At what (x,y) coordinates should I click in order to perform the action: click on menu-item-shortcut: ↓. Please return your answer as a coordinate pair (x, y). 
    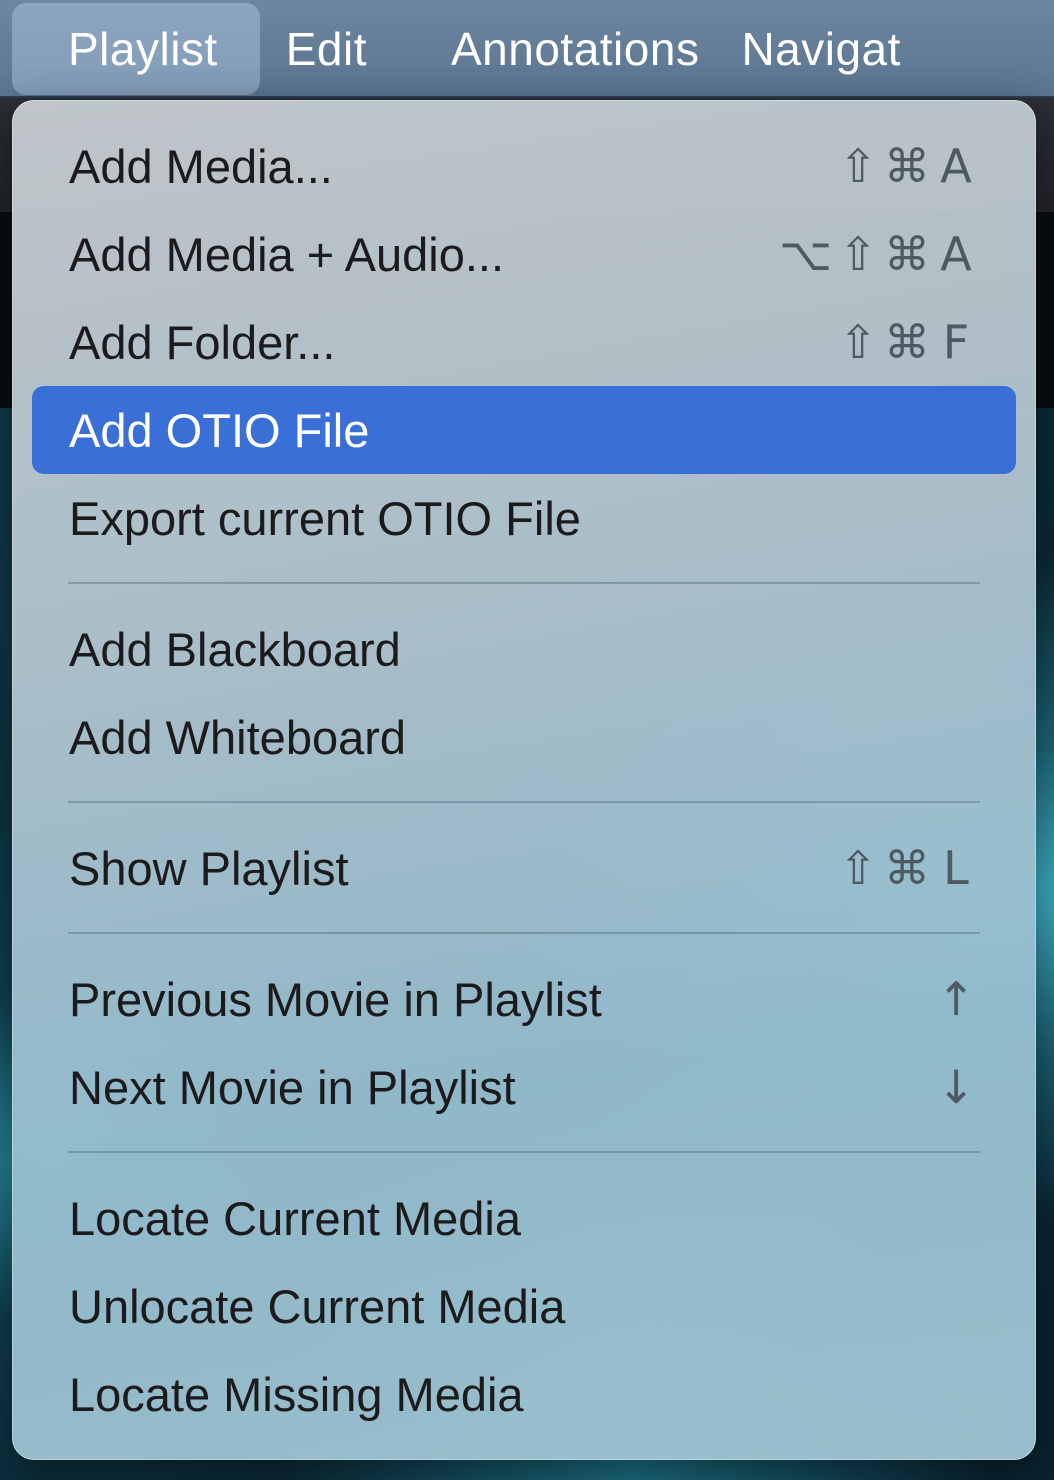
    Looking at the image, I should click on (956, 1087).